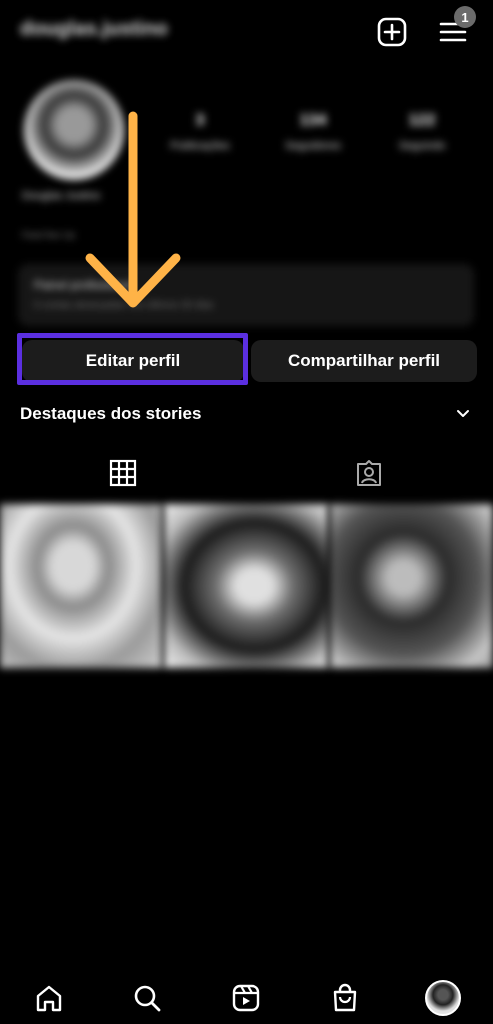 This screenshot has height=1024, width=493. What do you see at coordinates (247, 415) in the screenshot?
I see `story-highlights-row: Destaques dos stories` at bounding box center [247, 415].